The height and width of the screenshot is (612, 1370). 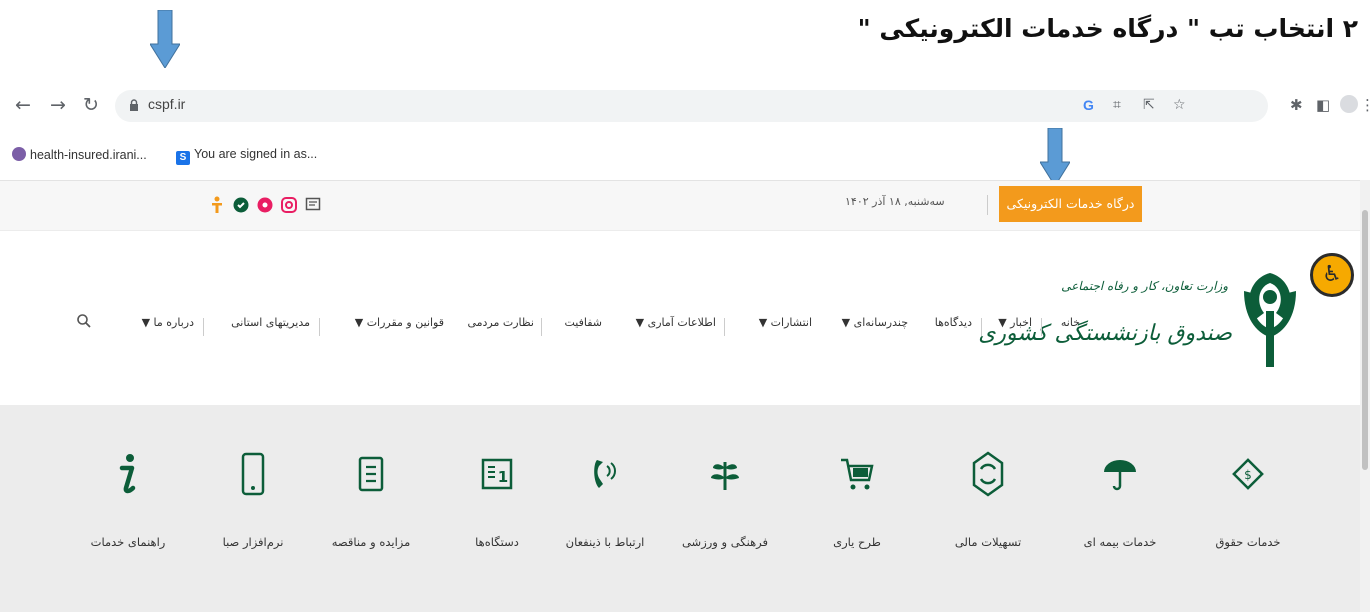 I want to click on service-insurance: خدمات بیمه ای, so click(x=1120, y=508).